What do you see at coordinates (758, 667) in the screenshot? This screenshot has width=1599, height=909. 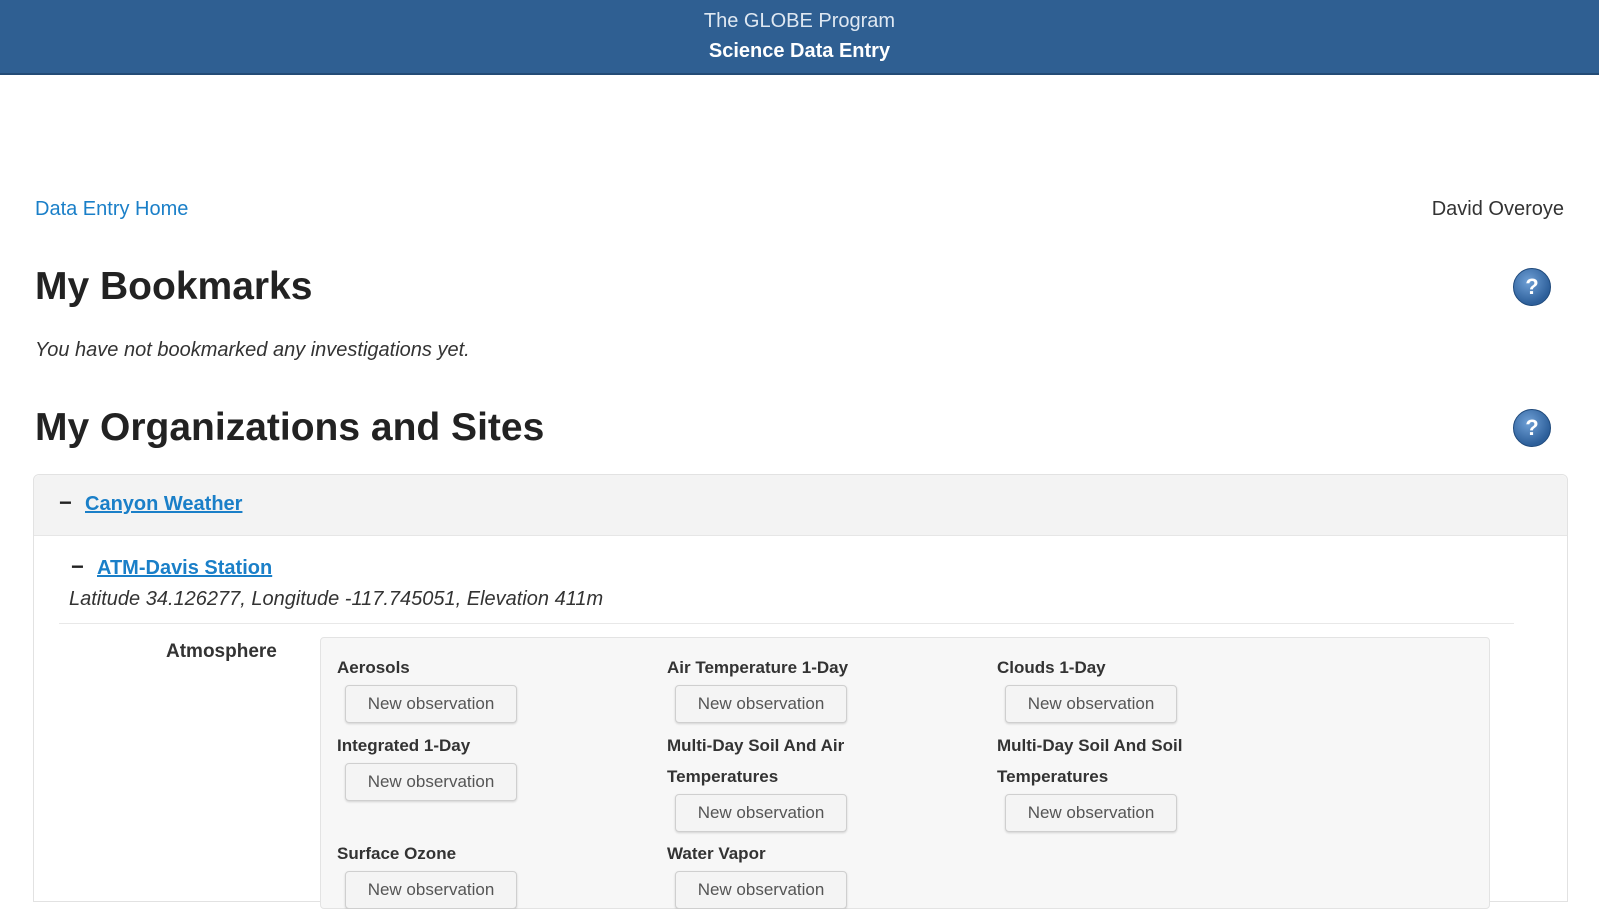 I see `protocol-name-air-temperature: Air Temperature 1-Day` at bounding box center [758, 667].